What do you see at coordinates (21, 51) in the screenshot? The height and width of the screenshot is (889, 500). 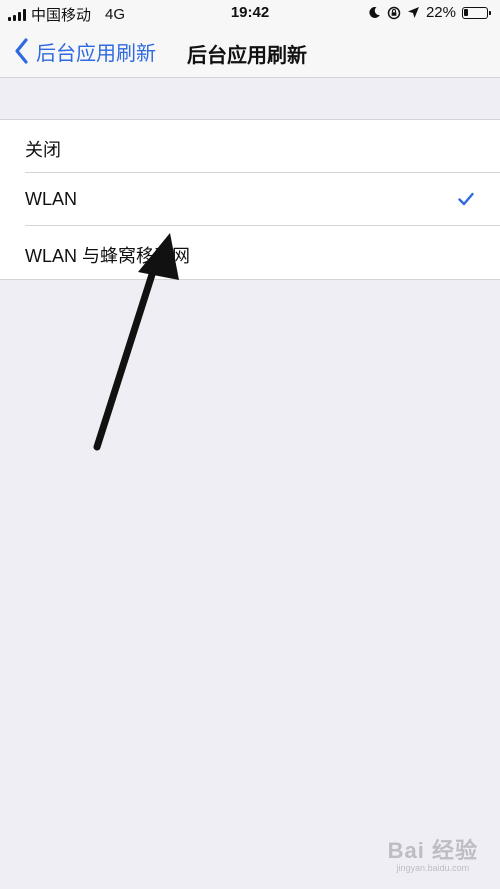 I see `chevron-left-icon` at bounding box center [21, 51].